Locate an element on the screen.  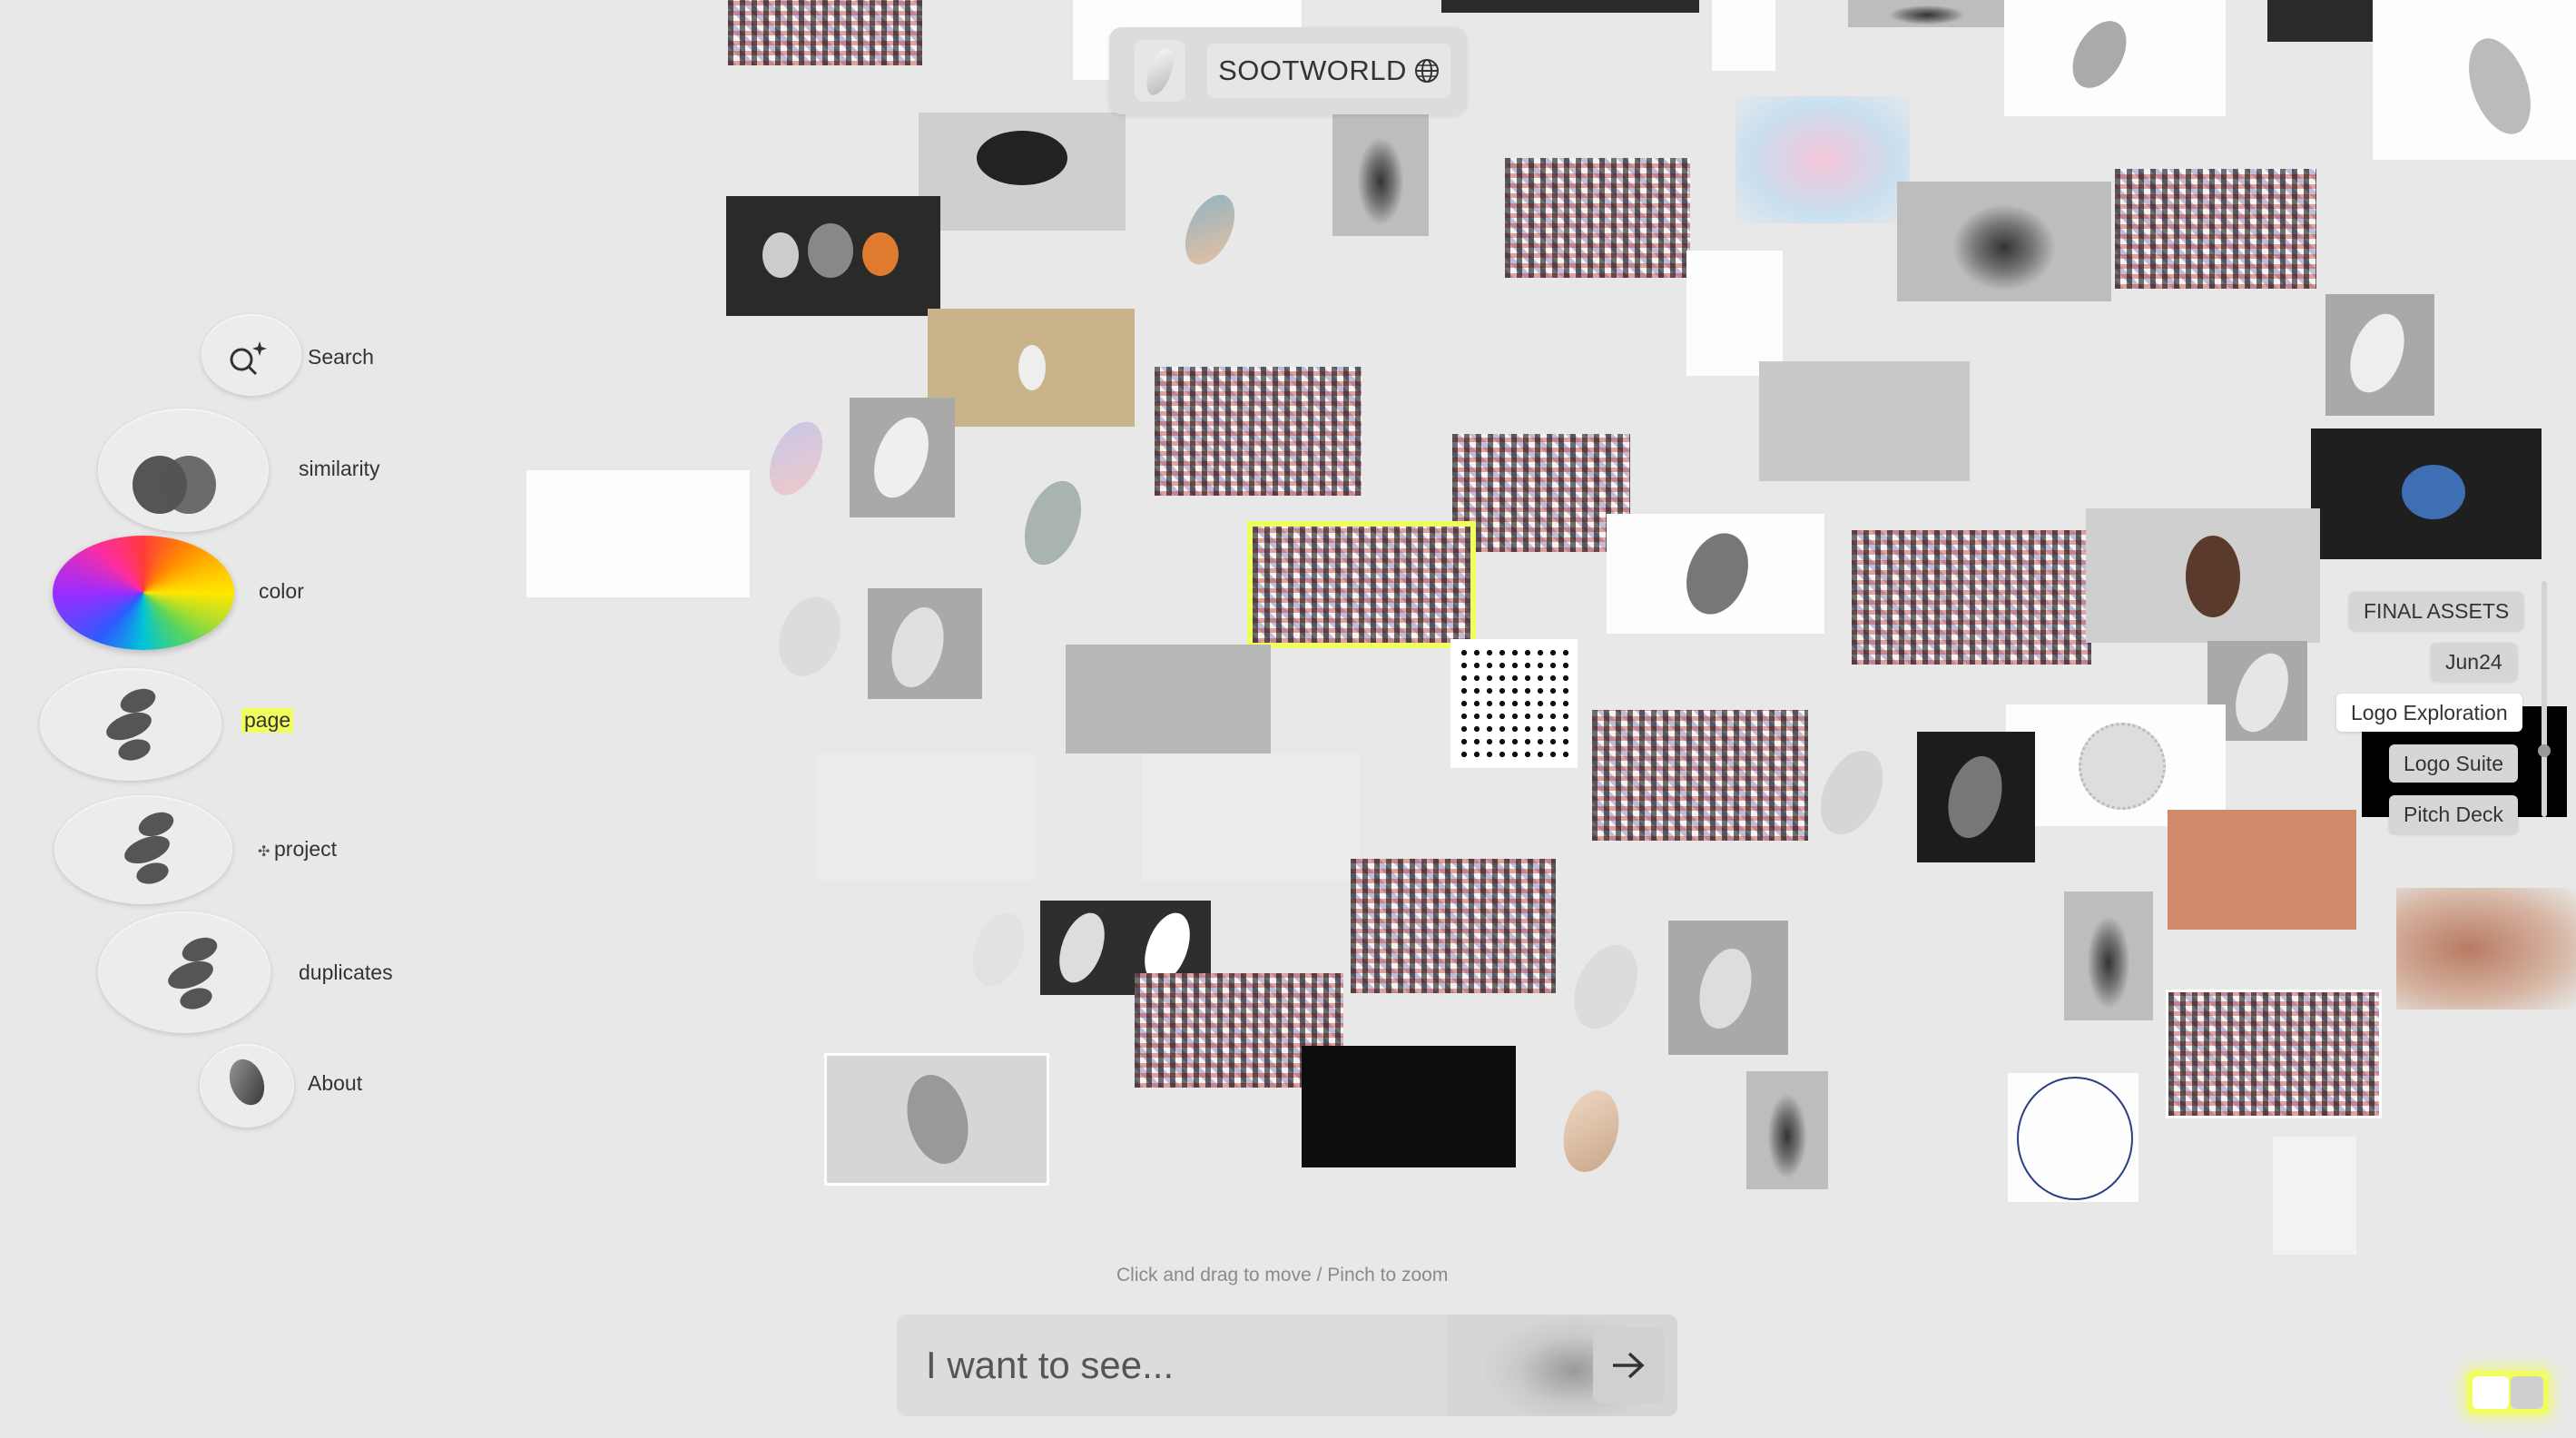
tag-final-assets: FINAL ASSETS is located at coordinates (2436, 611).